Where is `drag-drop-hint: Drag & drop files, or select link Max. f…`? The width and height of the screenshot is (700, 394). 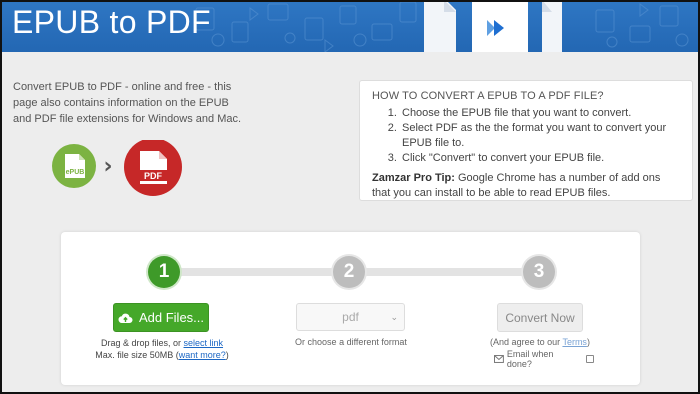
drag-drop-hint: Drag & drop files, or select link Max. f… is located at coordinates (162, 349).